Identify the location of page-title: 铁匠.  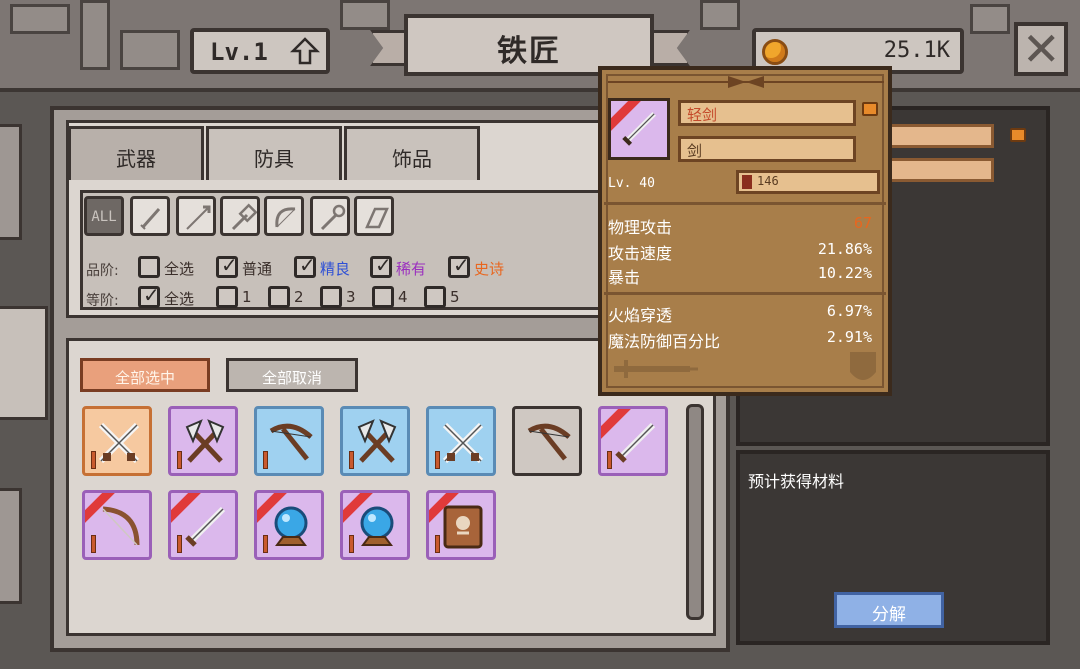
(529, 51).